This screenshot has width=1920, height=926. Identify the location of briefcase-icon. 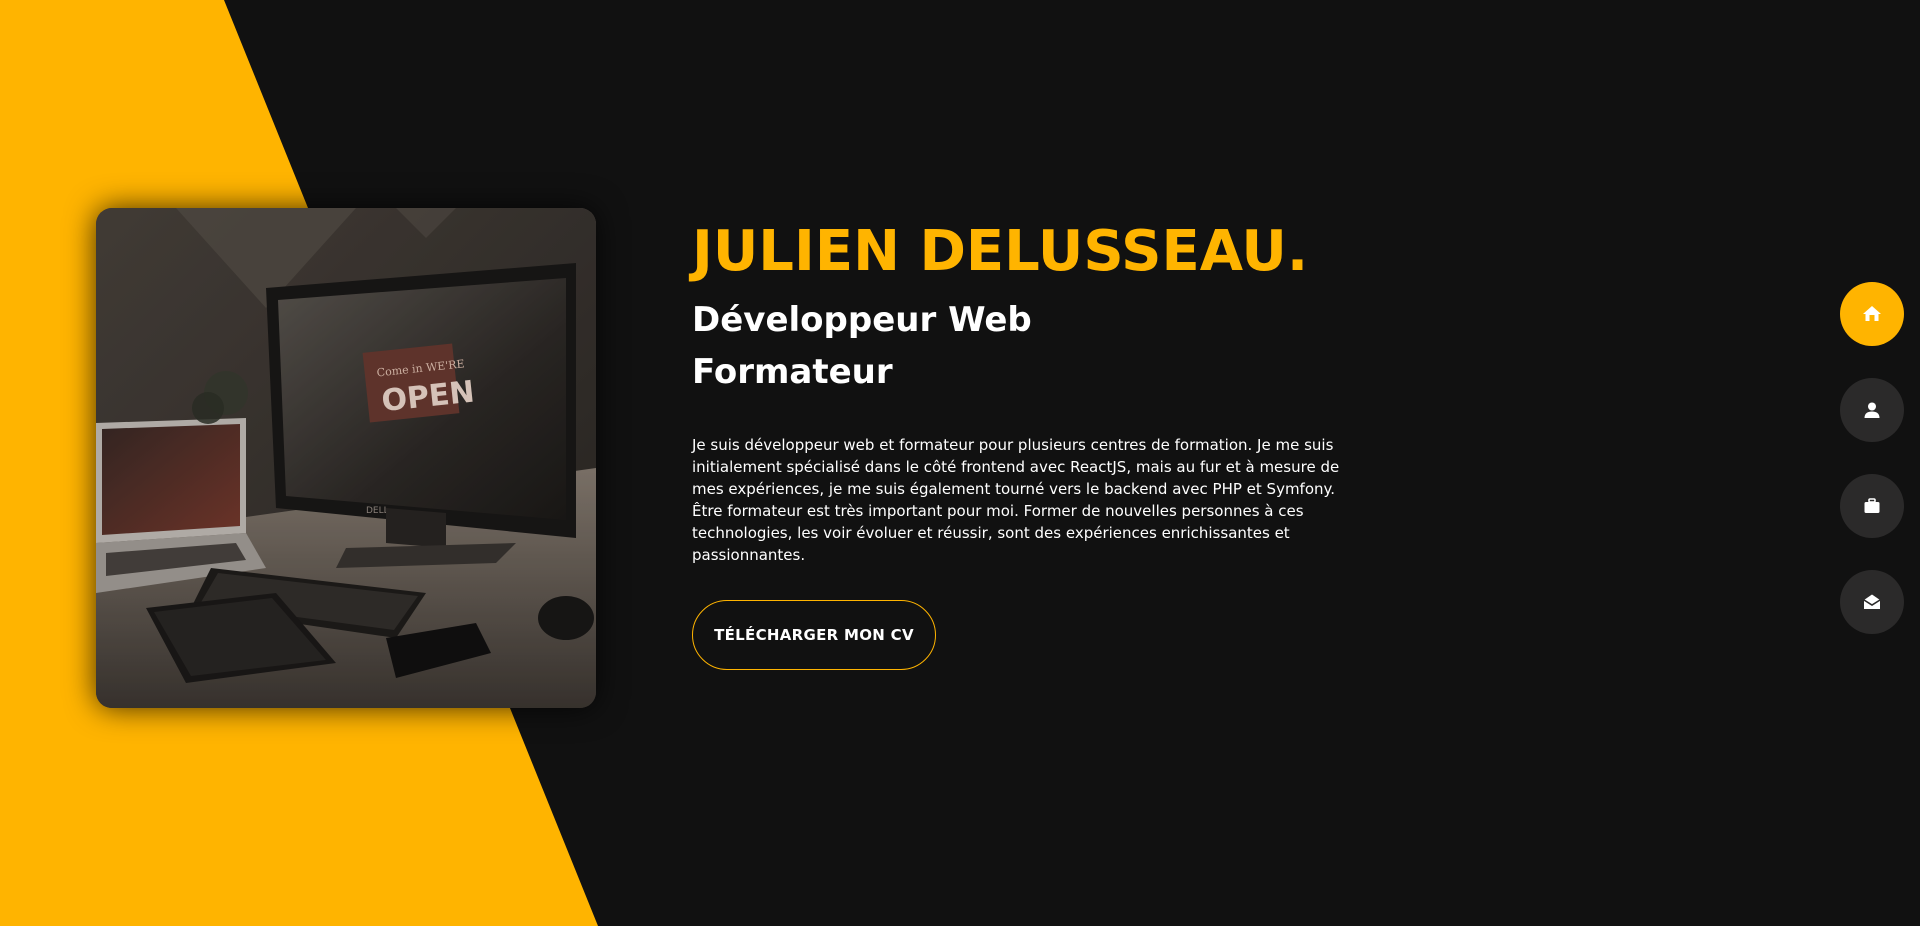
(1872, 505).